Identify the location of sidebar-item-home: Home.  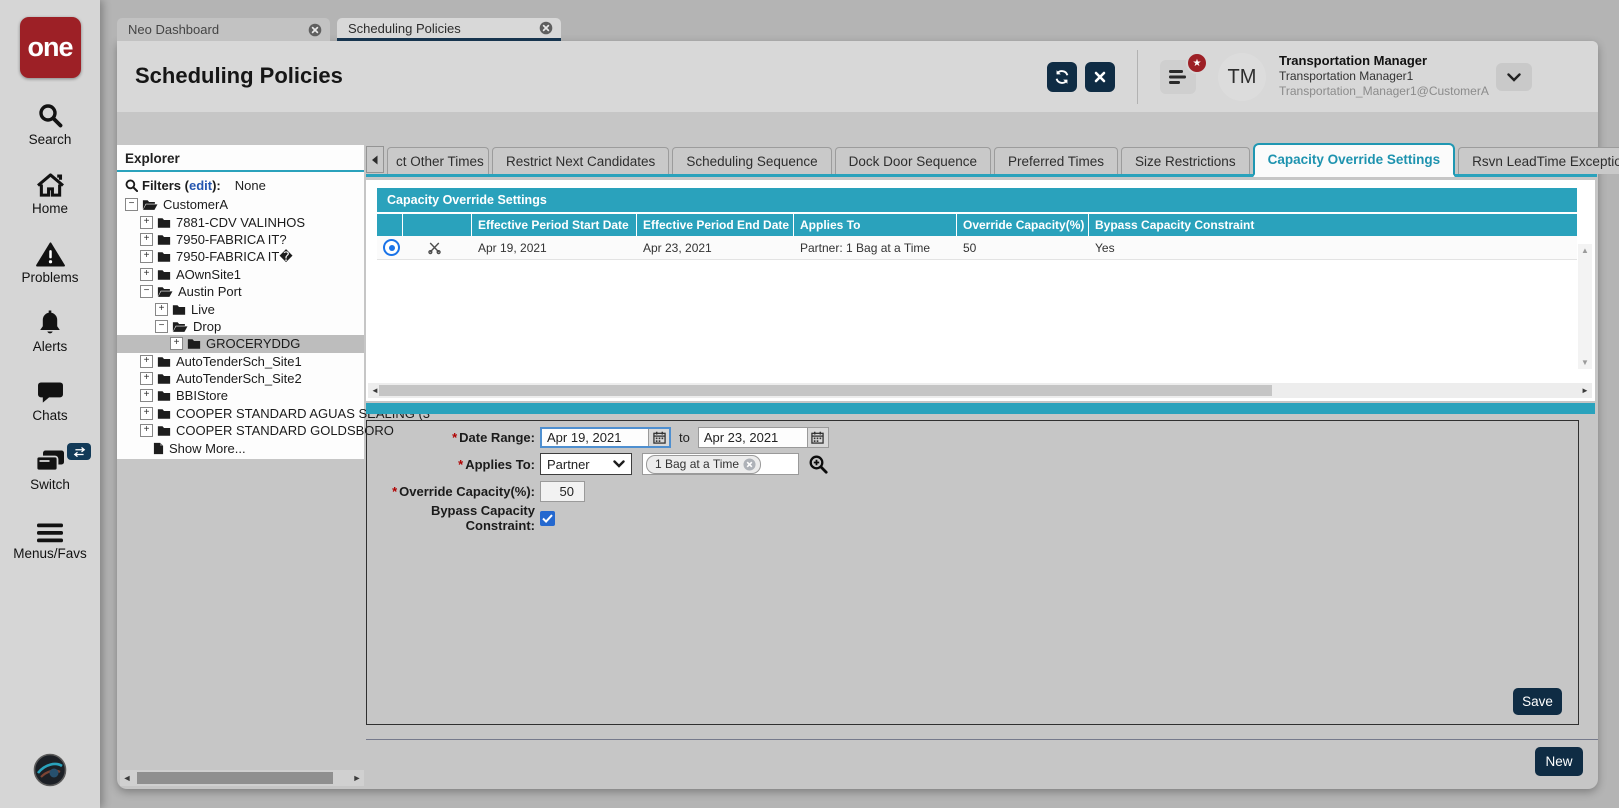
(50, 193).